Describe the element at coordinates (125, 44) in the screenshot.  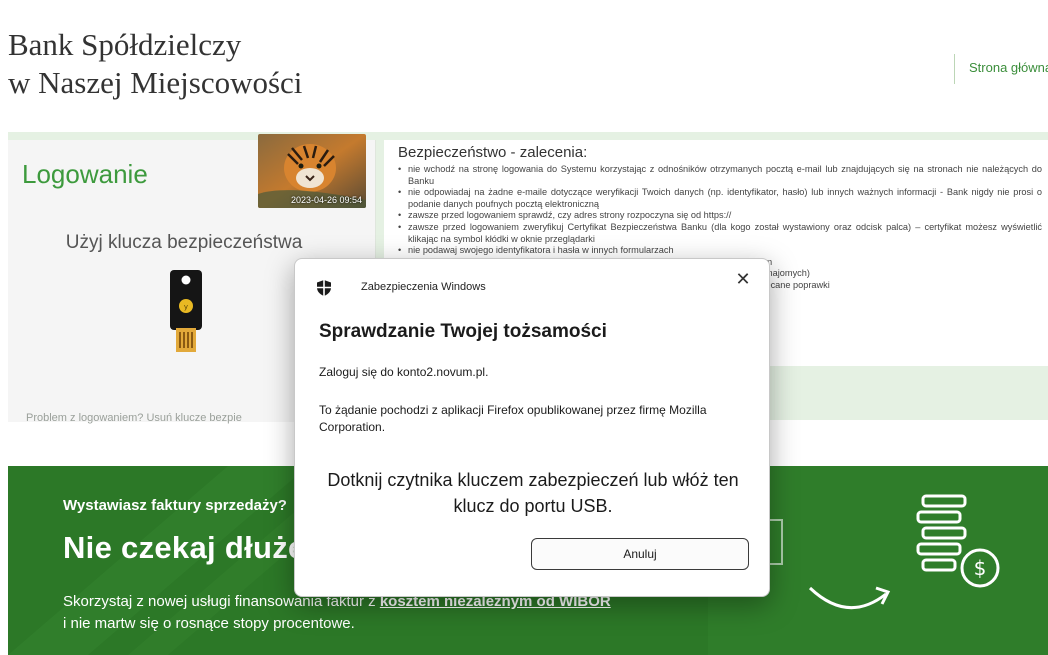
I see `bank-name-line1: Bank Spółdzielczy` at that location.